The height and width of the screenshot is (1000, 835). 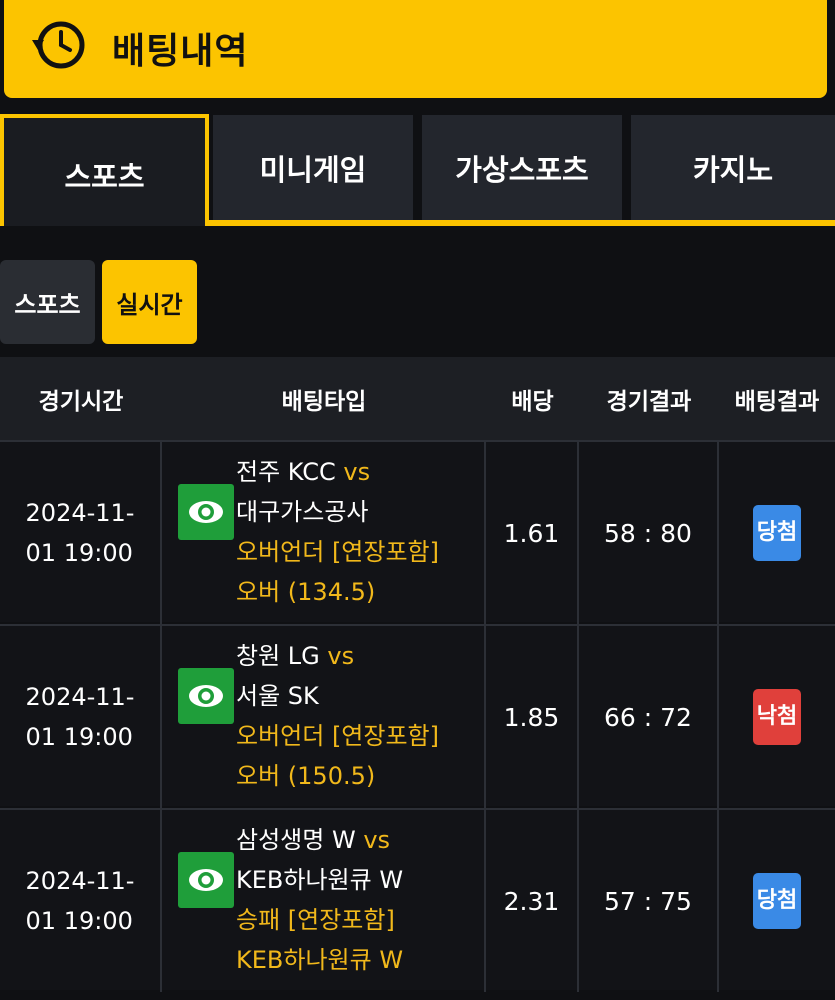 What do you see at coordinates (286, 472) in the screenshot?
I see `home-team: 전주 KCC` at bounding box center [286, 472].